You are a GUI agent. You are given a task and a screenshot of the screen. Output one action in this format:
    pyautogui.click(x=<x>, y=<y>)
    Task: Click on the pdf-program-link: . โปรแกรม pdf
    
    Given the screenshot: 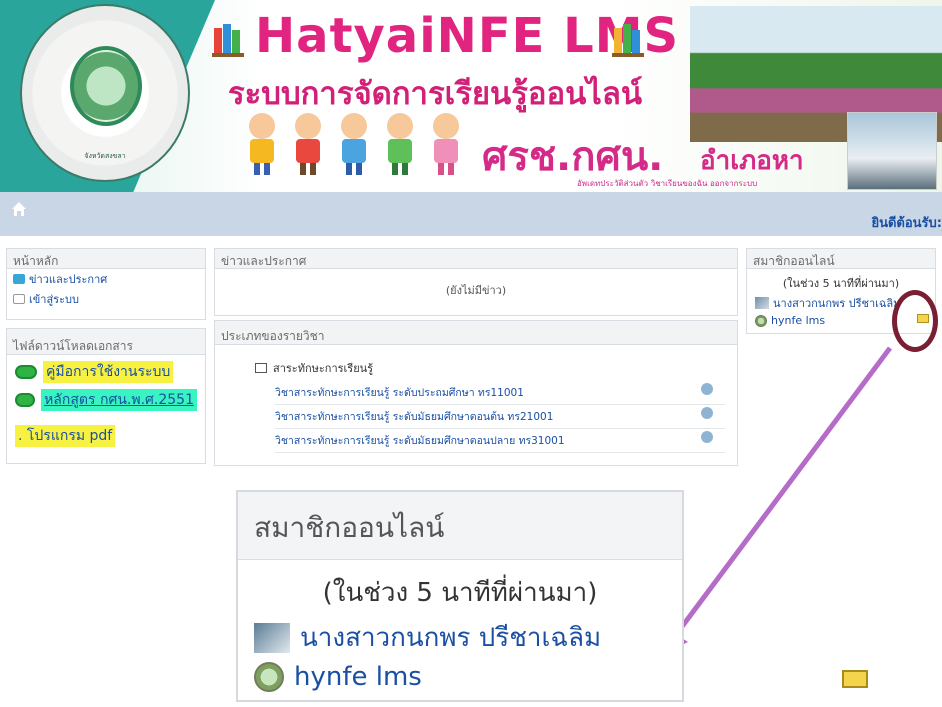 What is the action you would take?
    pyautogui.click(x=65, y=436)
    